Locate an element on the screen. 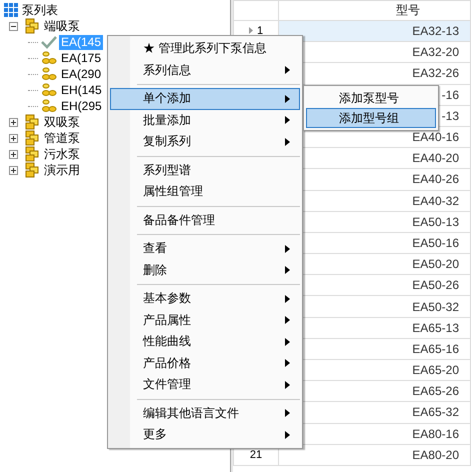 This screenshot has width=471, height=472. menu-label: 产品价格 is located at coordinates (167, 363).